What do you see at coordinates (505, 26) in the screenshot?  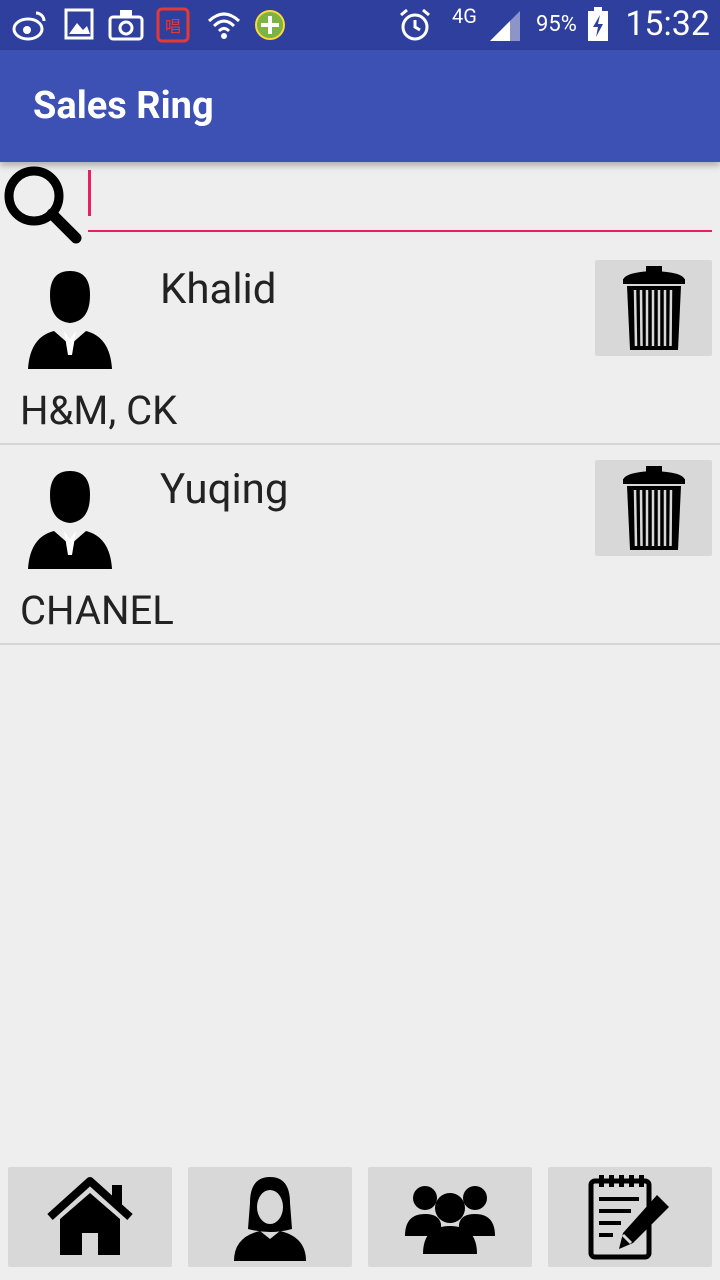 I see `signal-icon` at bounding box center [505, 26].